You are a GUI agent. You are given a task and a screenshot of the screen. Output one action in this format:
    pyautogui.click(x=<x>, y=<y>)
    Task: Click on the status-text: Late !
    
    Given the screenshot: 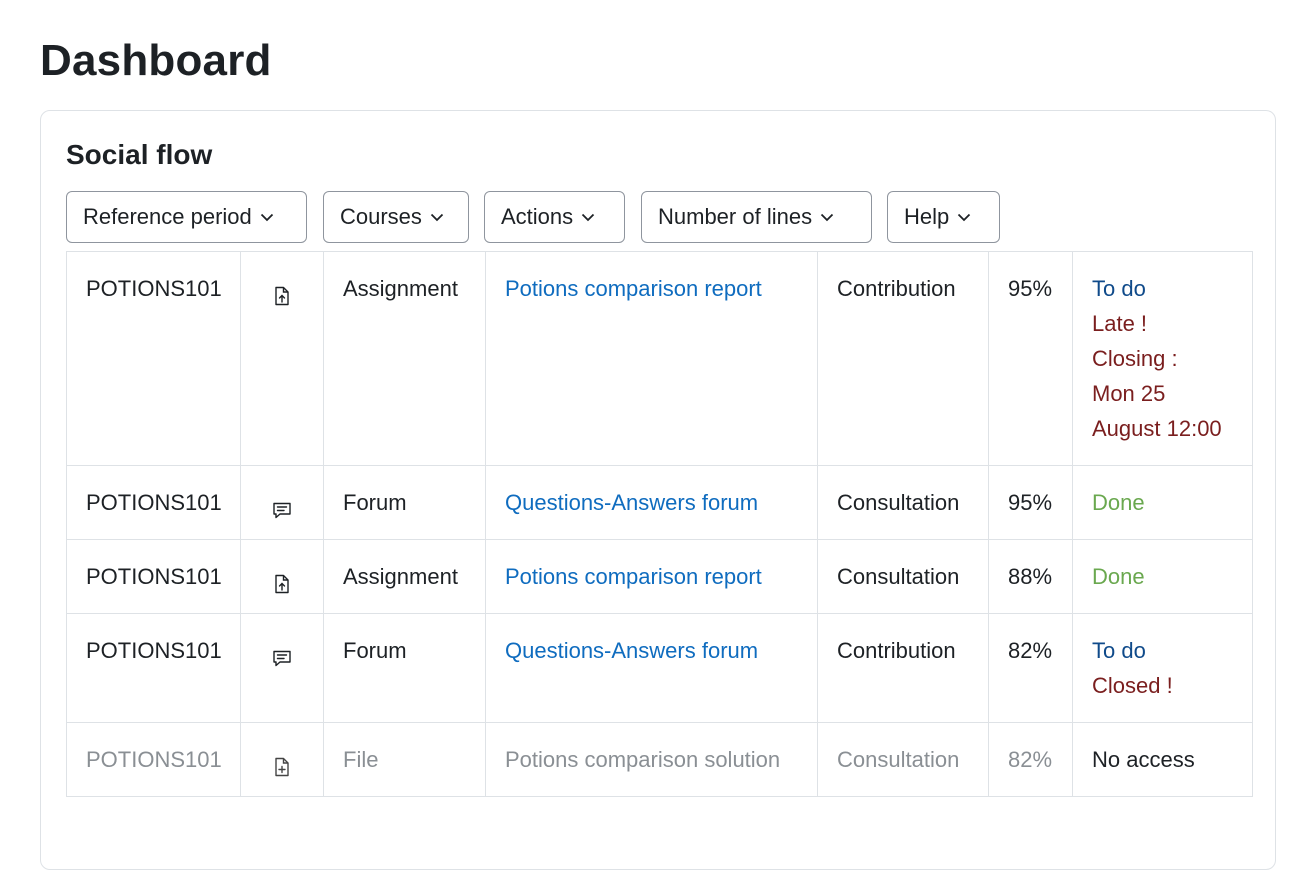 What is the action you would take?
    pyautogui.click(x=1120, y=323)
    